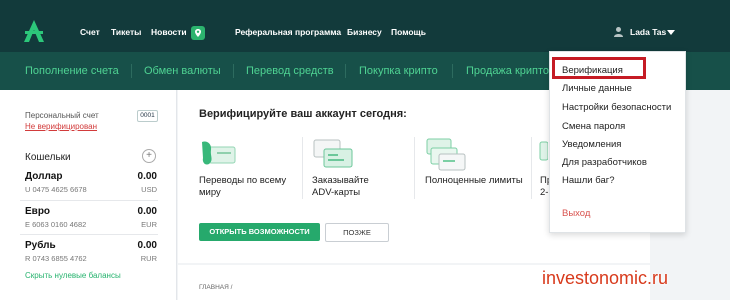 Image resolution: width=730 pixels, height=300 pixels. Describe the element at coordinates (597, 88) in the screenshot. I see `menu-item-personal-data: Личные данные` at that location.